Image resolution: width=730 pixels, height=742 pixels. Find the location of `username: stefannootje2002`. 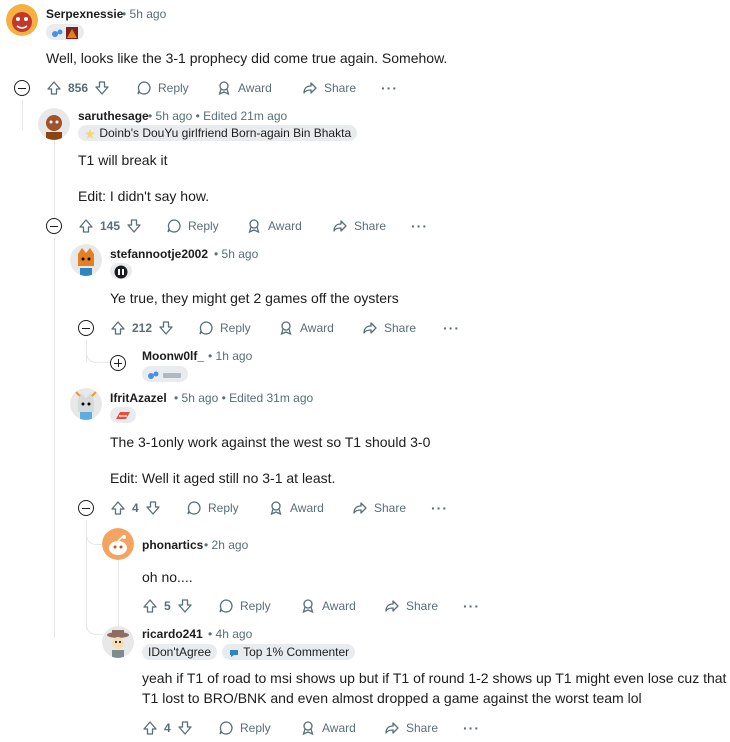

username: stefannootje2002 is located at coordinates (159, 254).